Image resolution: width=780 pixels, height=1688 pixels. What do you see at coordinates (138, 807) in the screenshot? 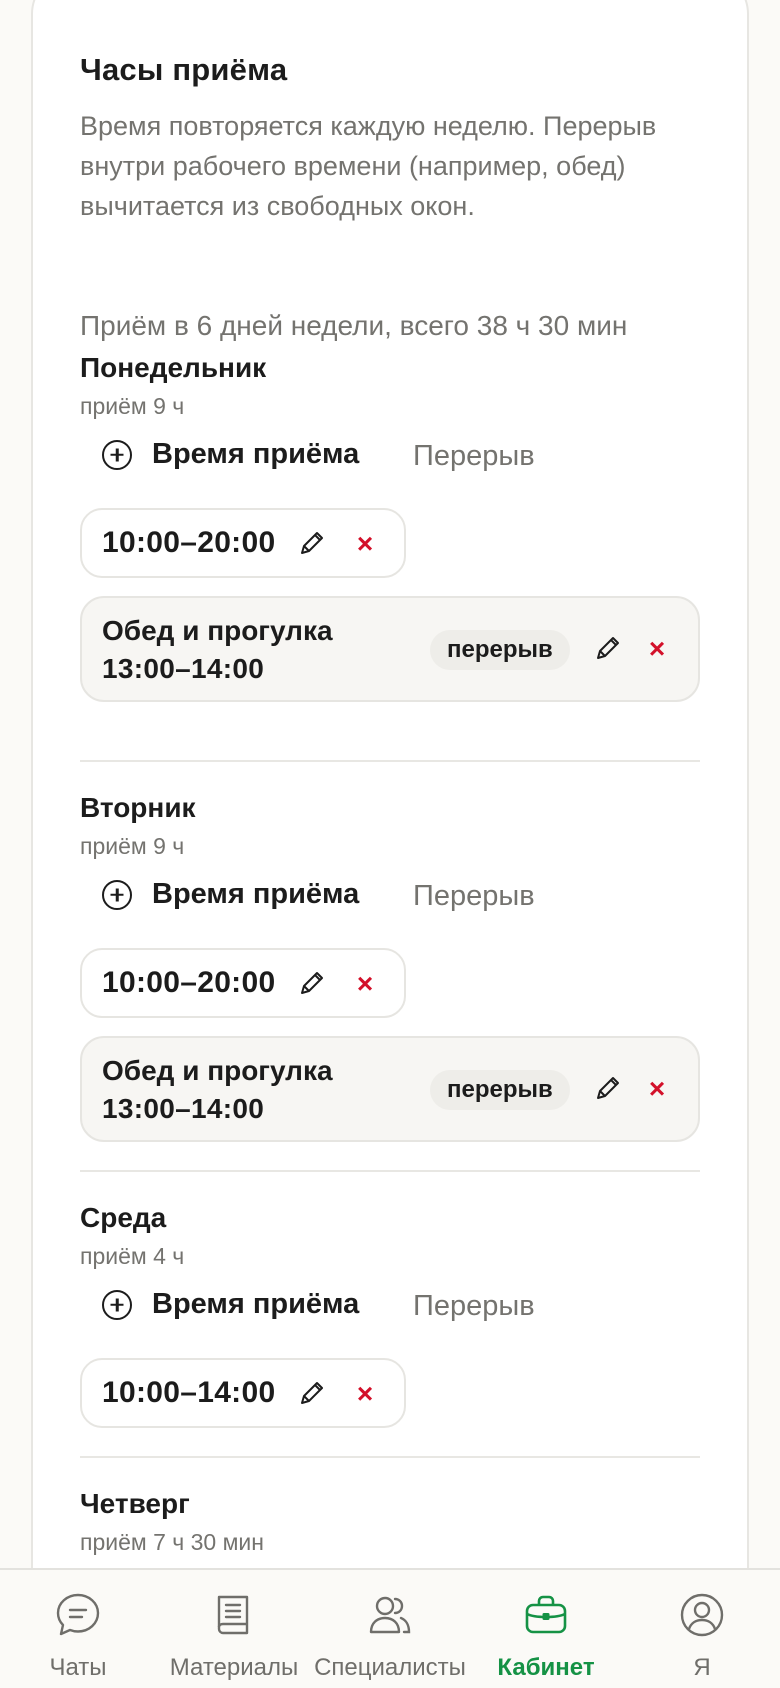
I see `day-name: Вторник` at bounding box center [138, 807].